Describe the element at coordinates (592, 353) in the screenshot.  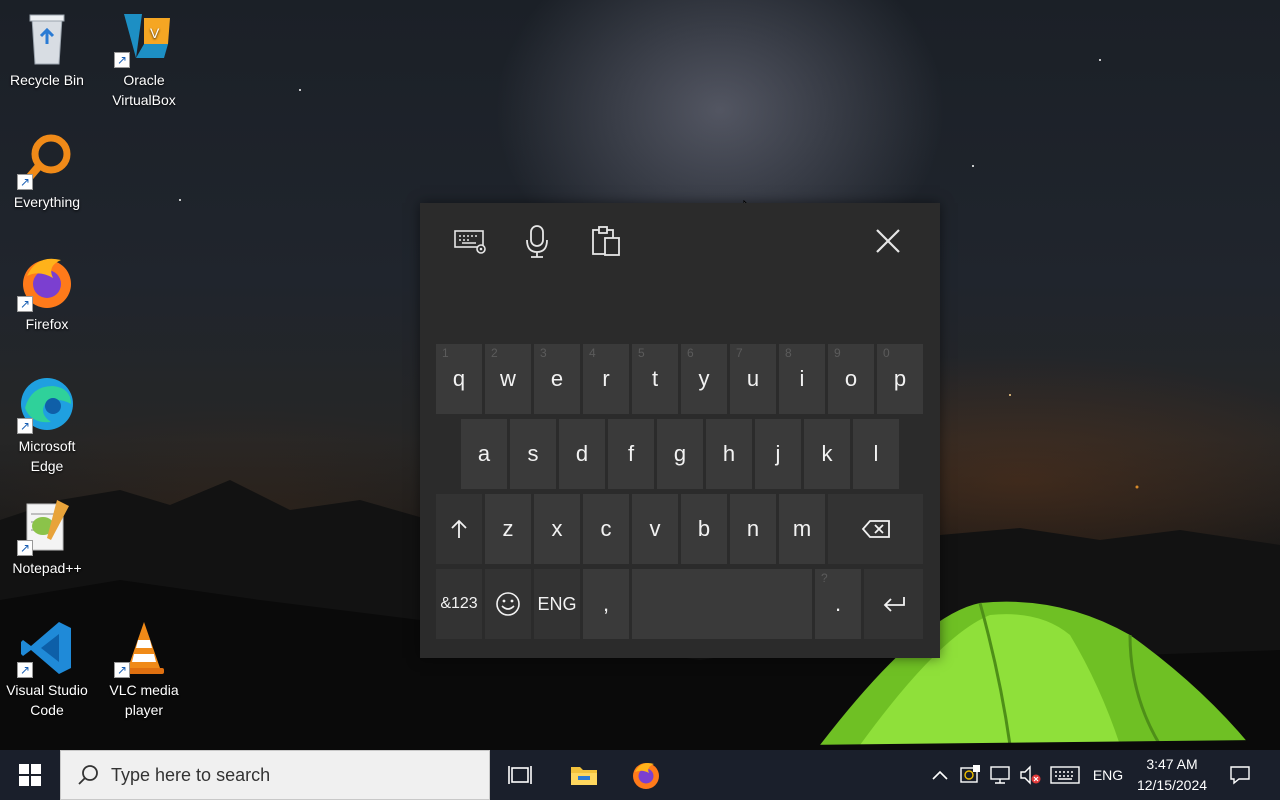
I see `key-hint: 4` at that location.